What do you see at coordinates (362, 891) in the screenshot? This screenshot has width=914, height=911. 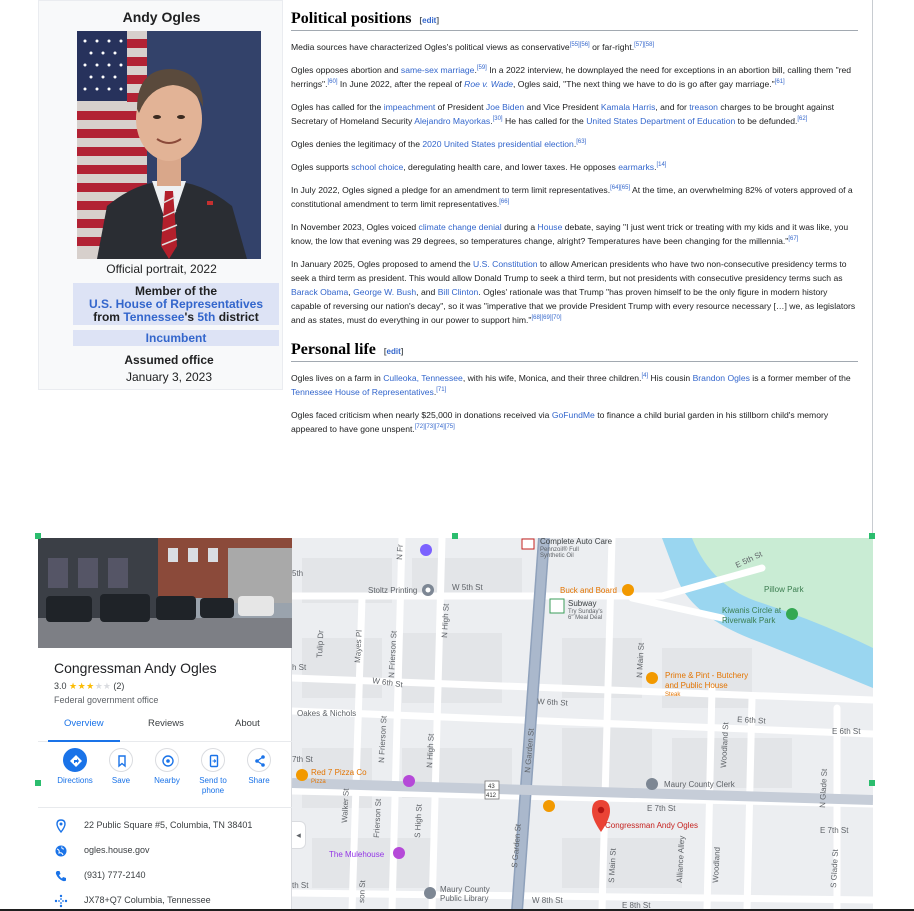 I see `street-label: son St` at bounding box center [362, 891].